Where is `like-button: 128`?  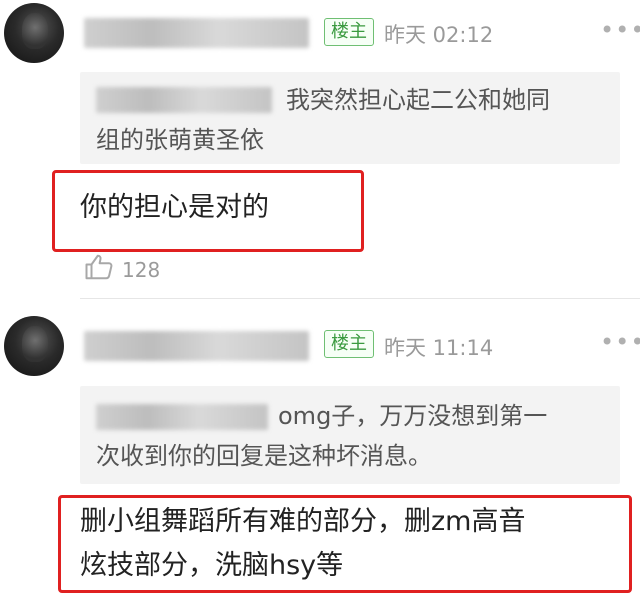
like-button: 128 is located at coordinates (129, 268).